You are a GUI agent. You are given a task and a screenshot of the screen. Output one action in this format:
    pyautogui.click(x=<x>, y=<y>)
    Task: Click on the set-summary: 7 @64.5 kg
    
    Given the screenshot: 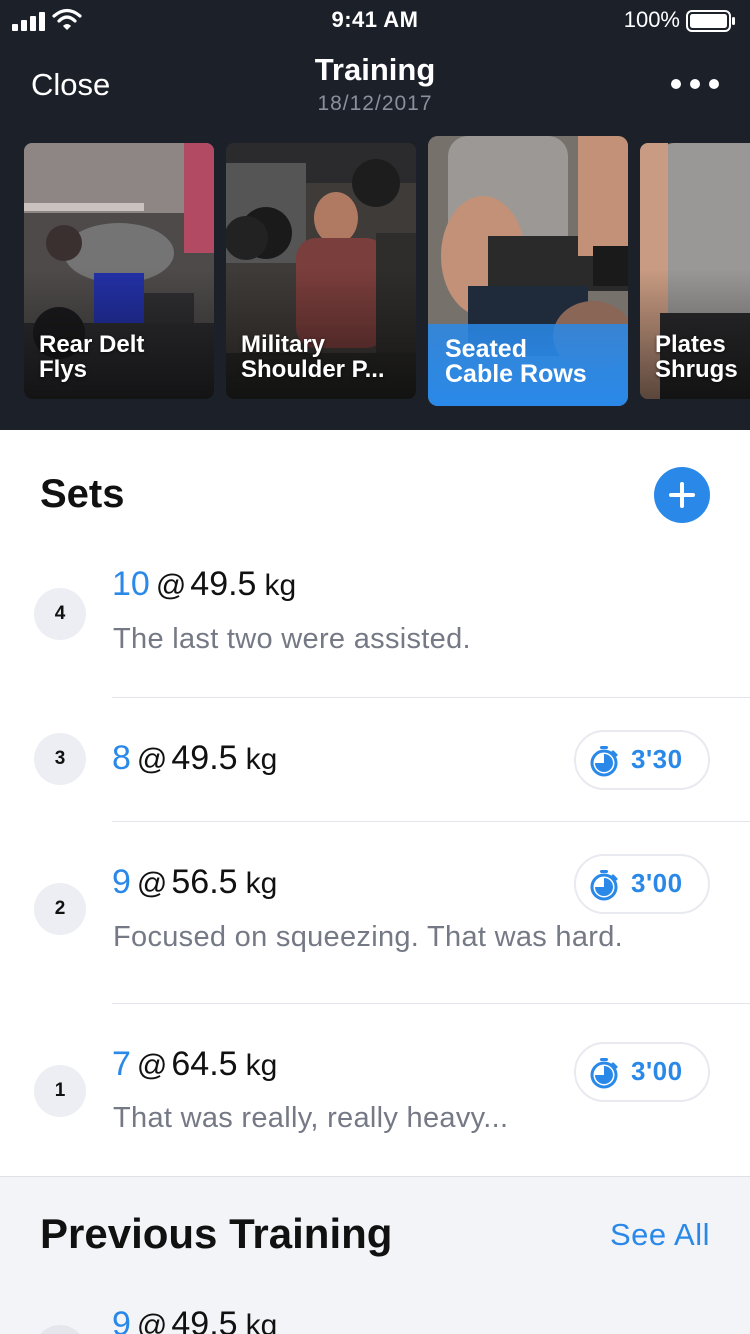 What is the action you would take?
    pyautogui.click(x=194, y=1064)
    